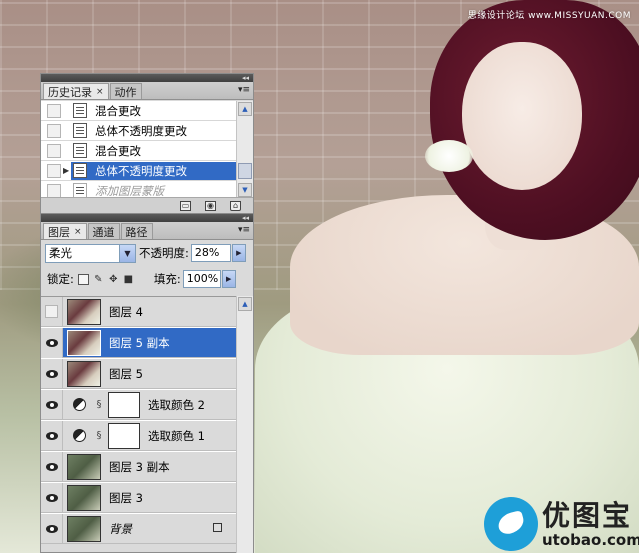 Image resolution: width=639 pixels, height=553 pixels. I want to click on layer-name: 图层 5 副本, so click(139, 342).